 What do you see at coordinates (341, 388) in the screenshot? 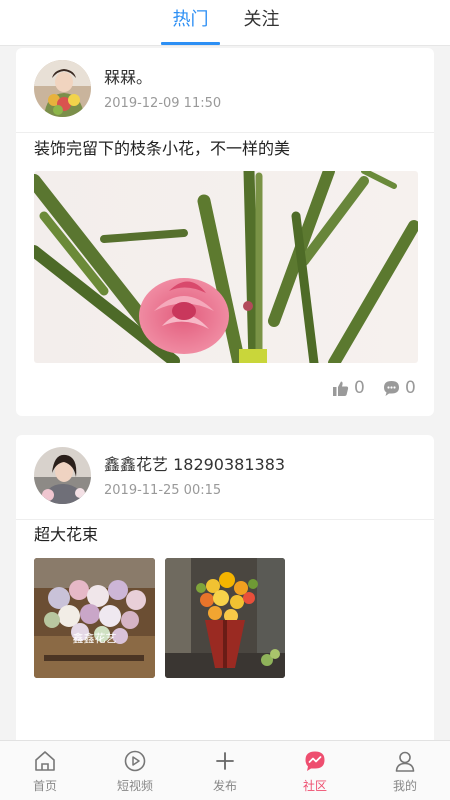
I see `thumbs-up-icon` at bounding box center [341, 388].